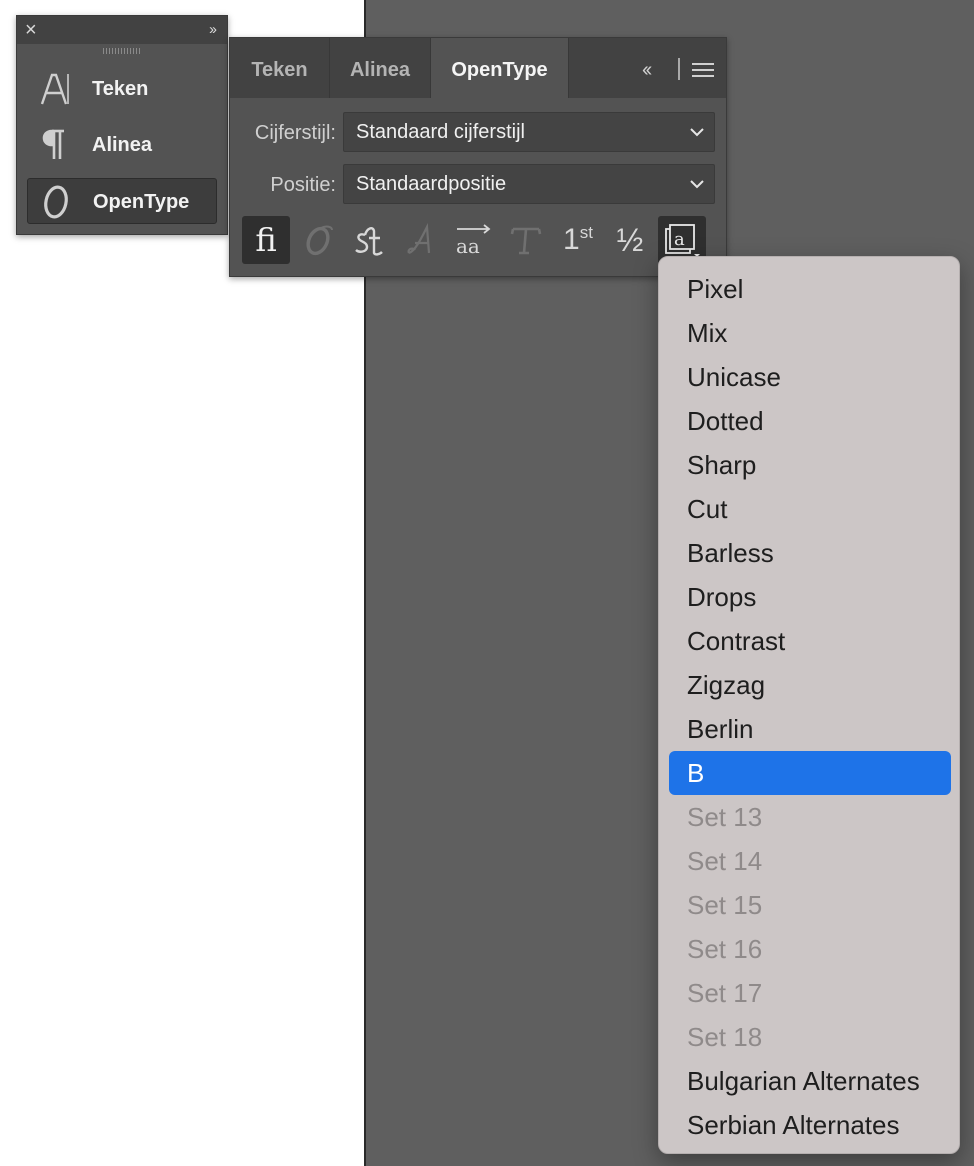 The image size is (974, 1166). I want to click on menu-item-b: B, so click(810, 773).